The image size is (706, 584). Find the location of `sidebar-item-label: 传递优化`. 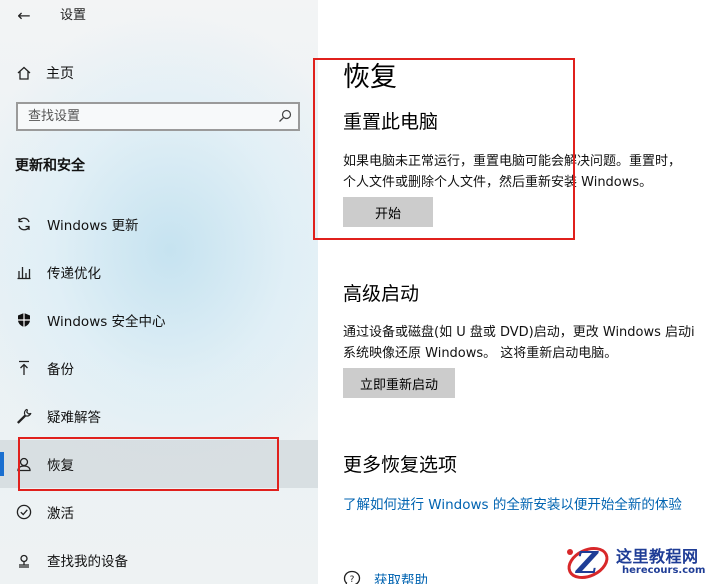

sidebar-item-label: 传递优化 is located at coordinates (74, 274).